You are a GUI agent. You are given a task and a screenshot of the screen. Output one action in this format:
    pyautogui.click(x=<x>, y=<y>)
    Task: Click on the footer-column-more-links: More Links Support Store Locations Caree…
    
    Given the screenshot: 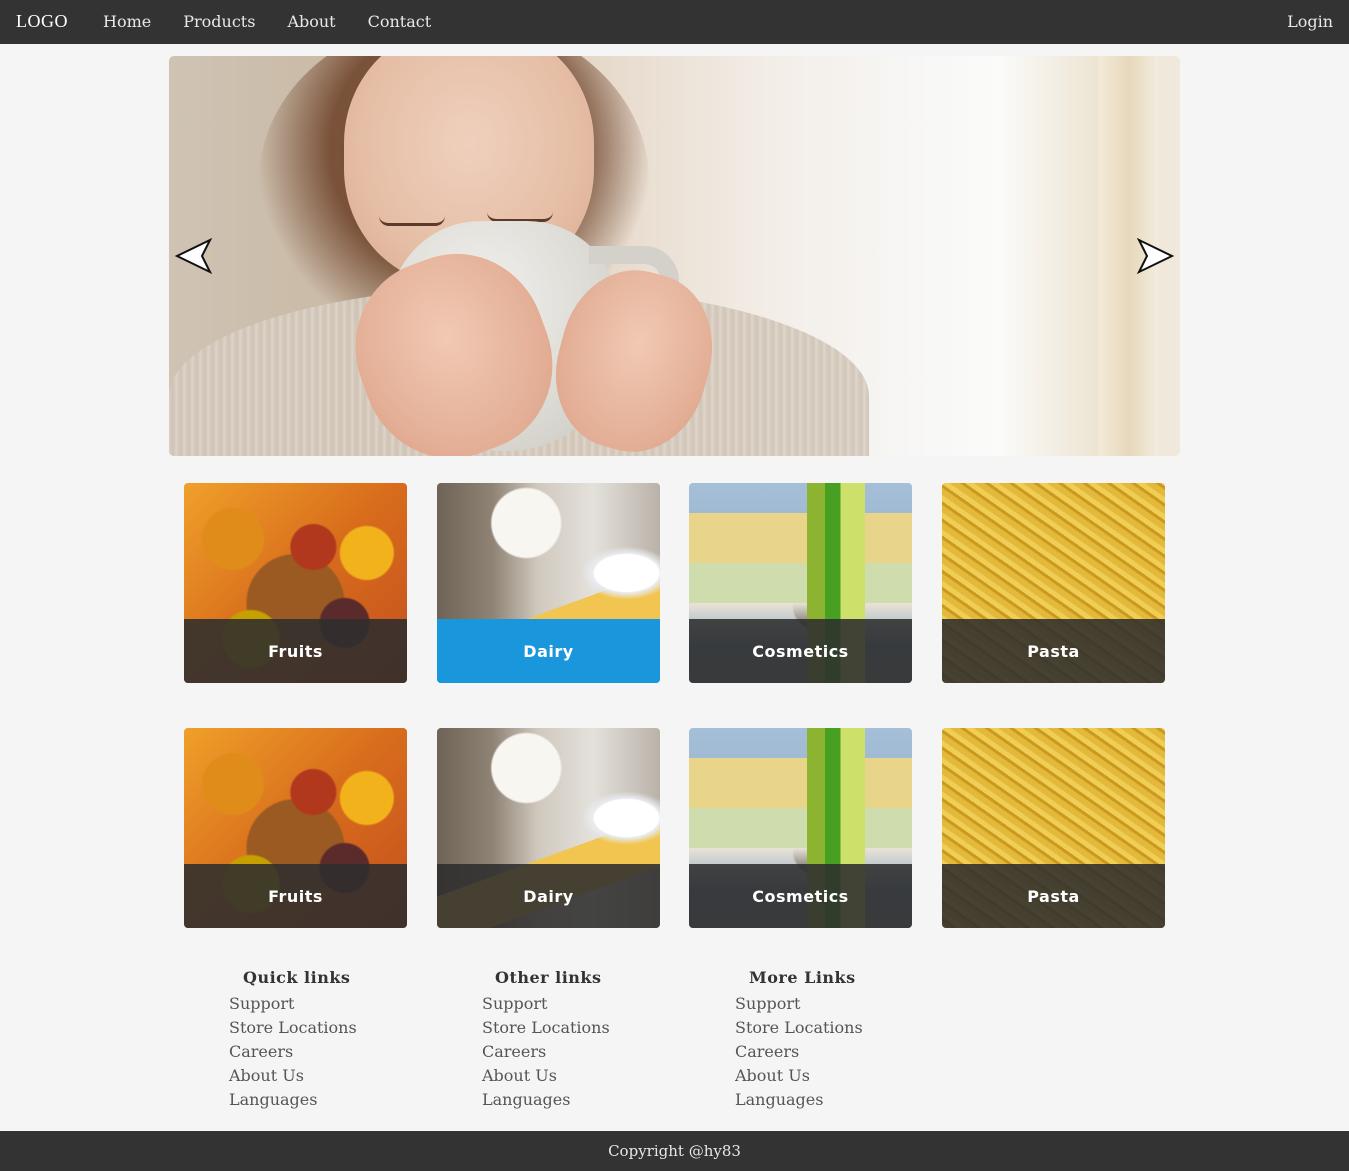 What is the action you would take?
    pyautogui.click(x=799, y=1040)
    